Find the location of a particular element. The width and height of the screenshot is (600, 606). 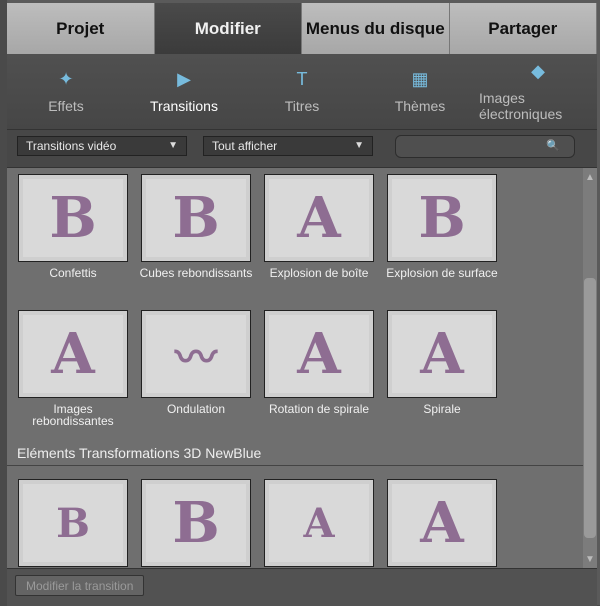

title-icon: T is located at coordinates (302, 79).